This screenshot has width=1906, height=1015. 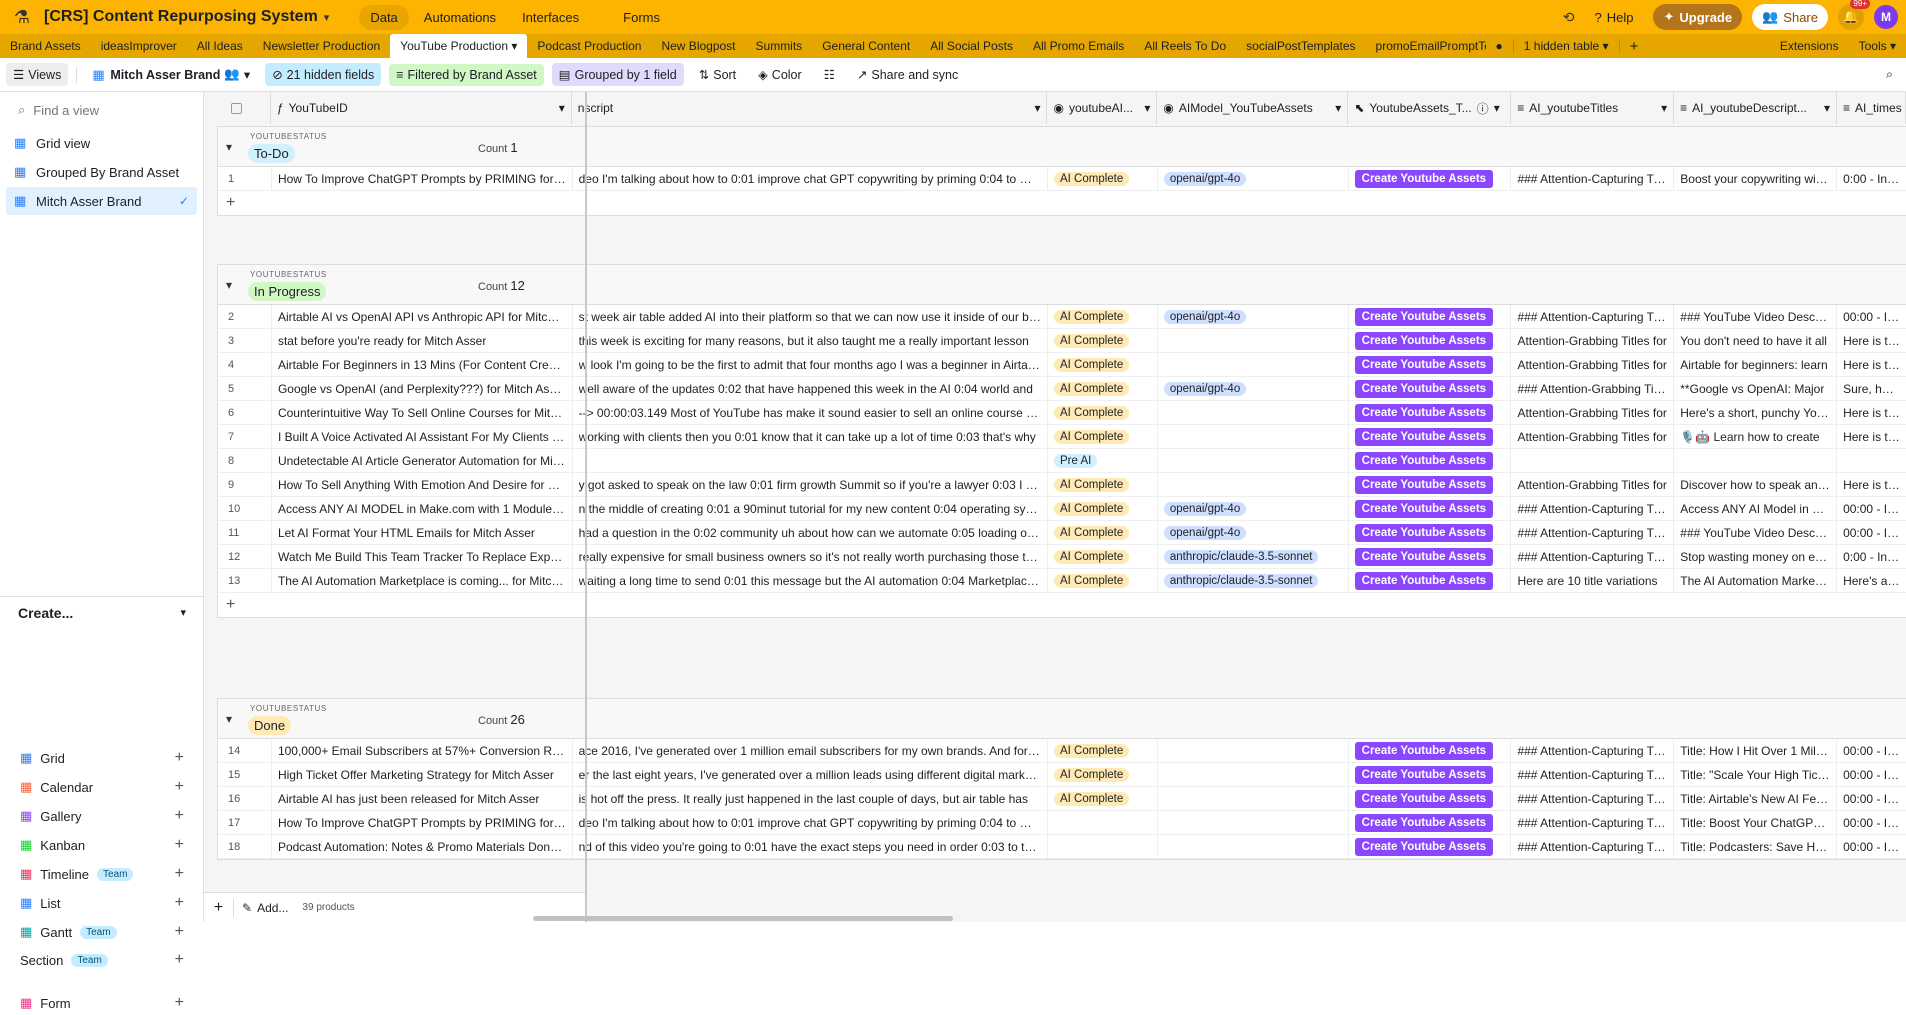 I want to click on cell-youtubeid: stat before you're ready for Mitch Asser, so click(x=422, y=340).